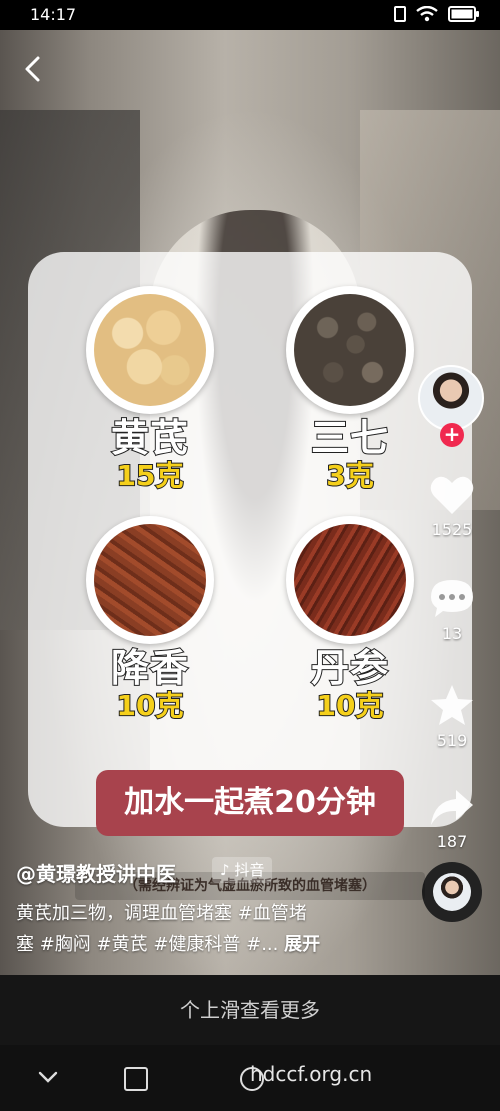 This screenshot has width=500, height=1111. I want to click on watermark-text: hdccf.org.cn, so click(311, 1074).